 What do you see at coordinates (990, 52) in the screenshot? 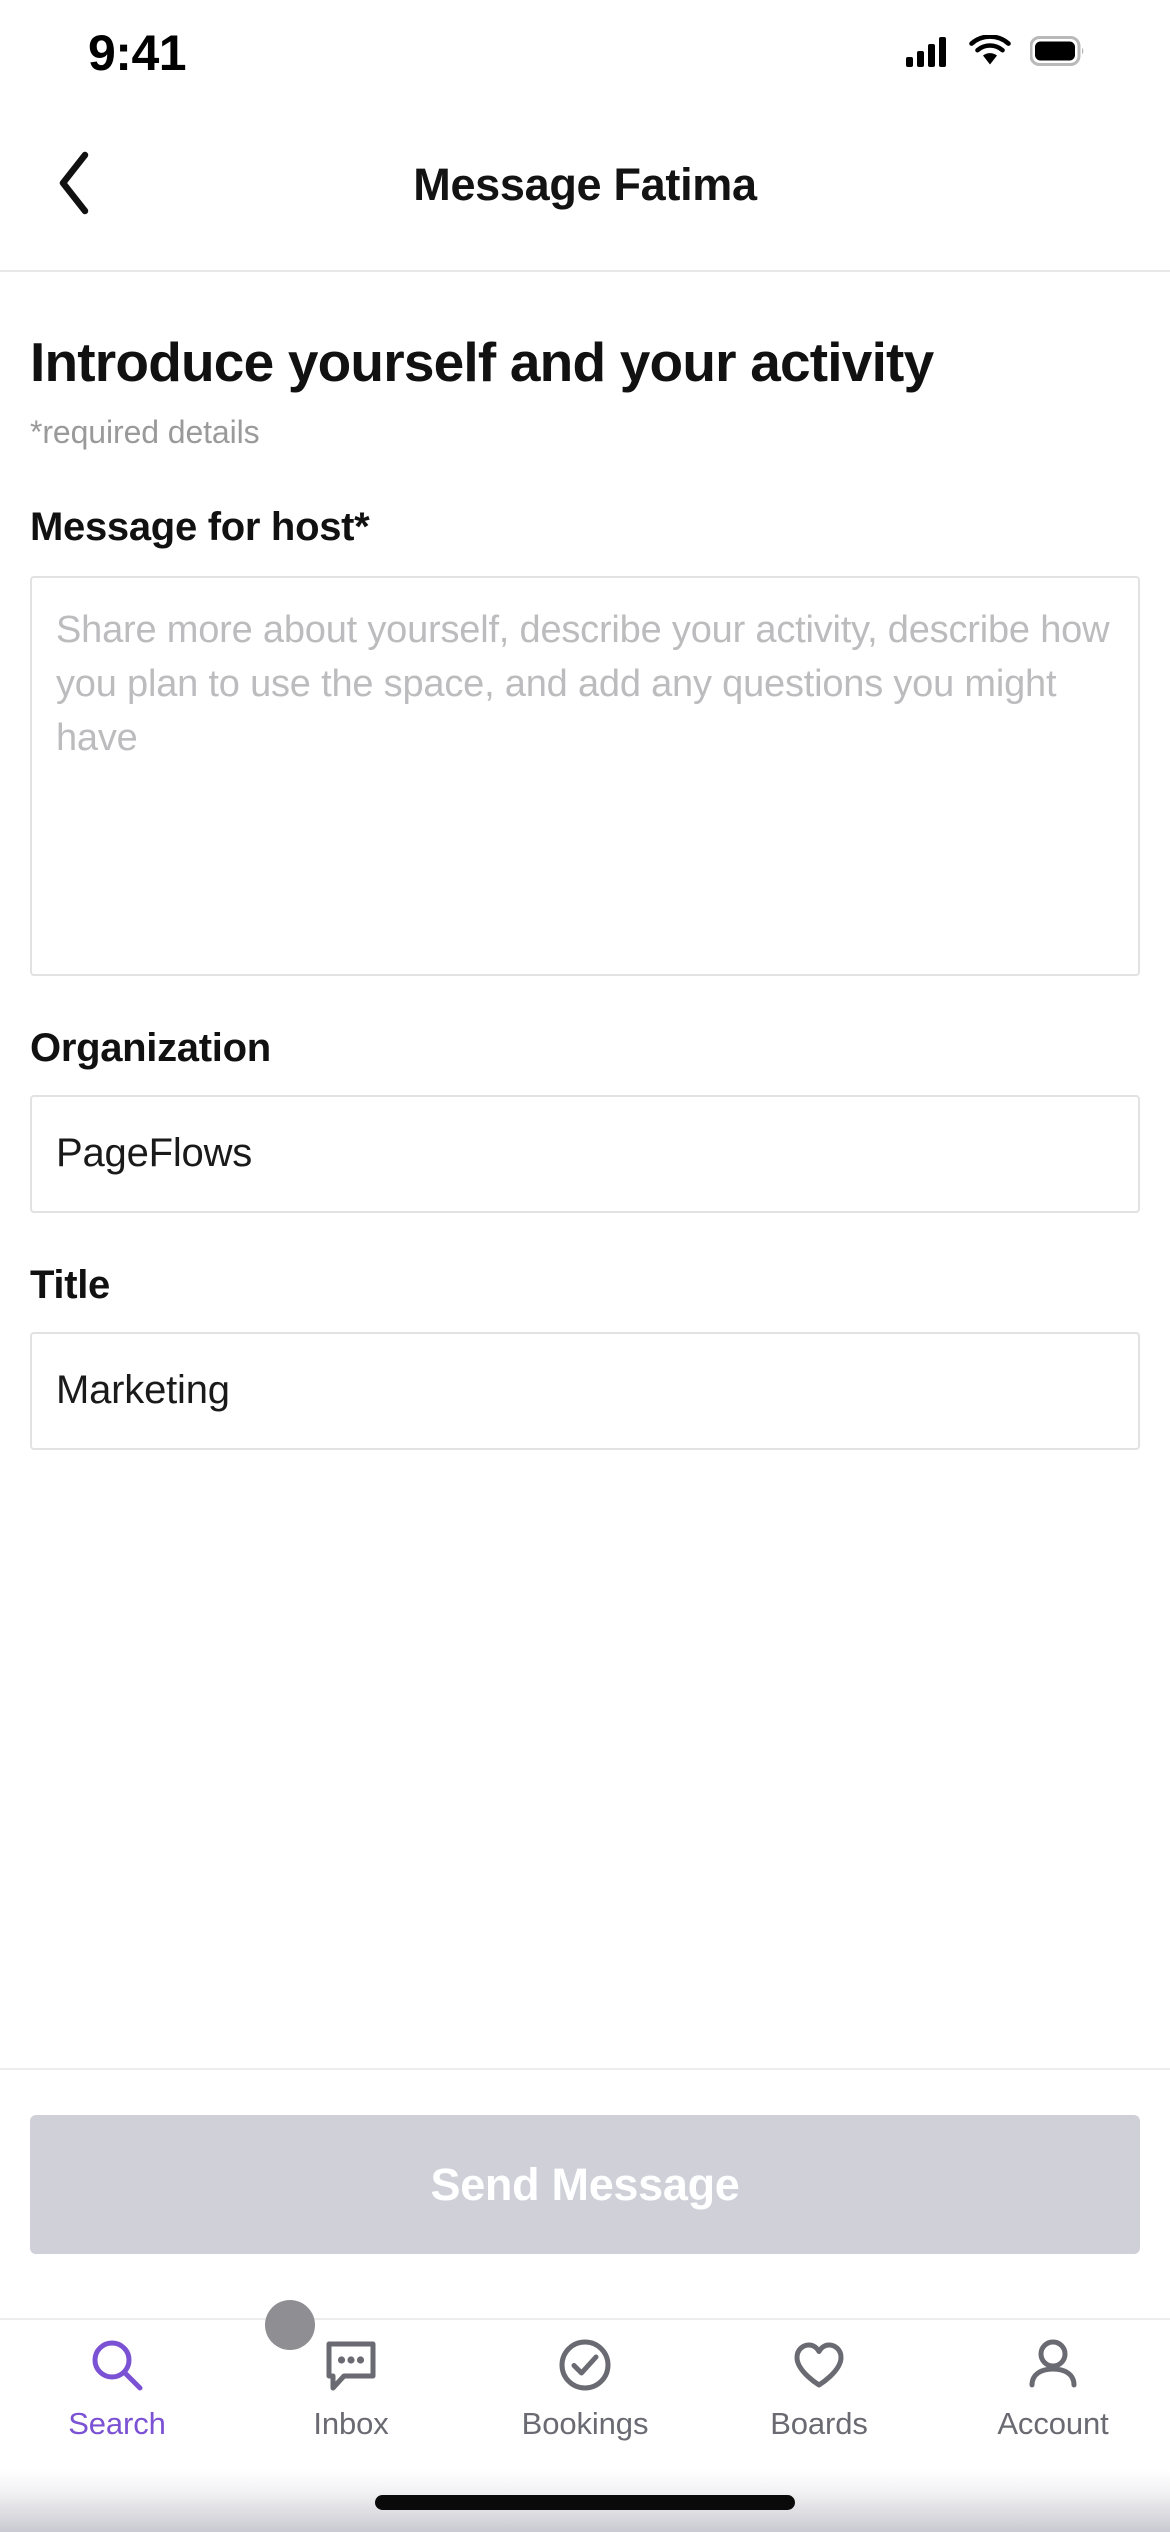
I see `wifi-icon` at bounding box center [990, 52].